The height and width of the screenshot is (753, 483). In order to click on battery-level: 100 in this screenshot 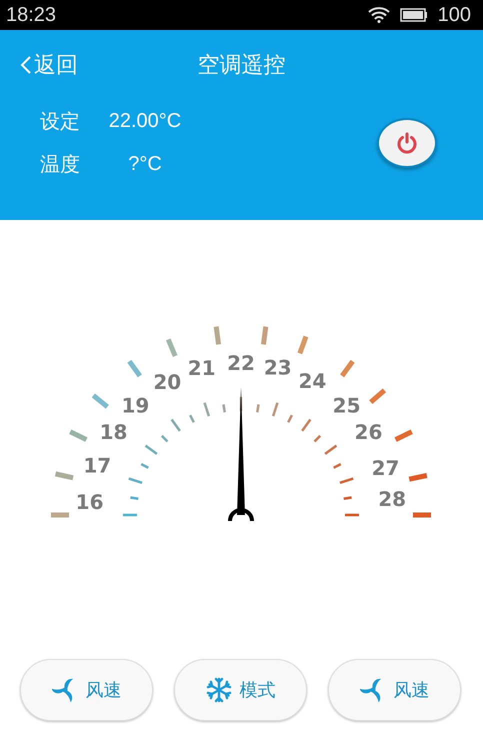, I will do `click(454, 15)`.